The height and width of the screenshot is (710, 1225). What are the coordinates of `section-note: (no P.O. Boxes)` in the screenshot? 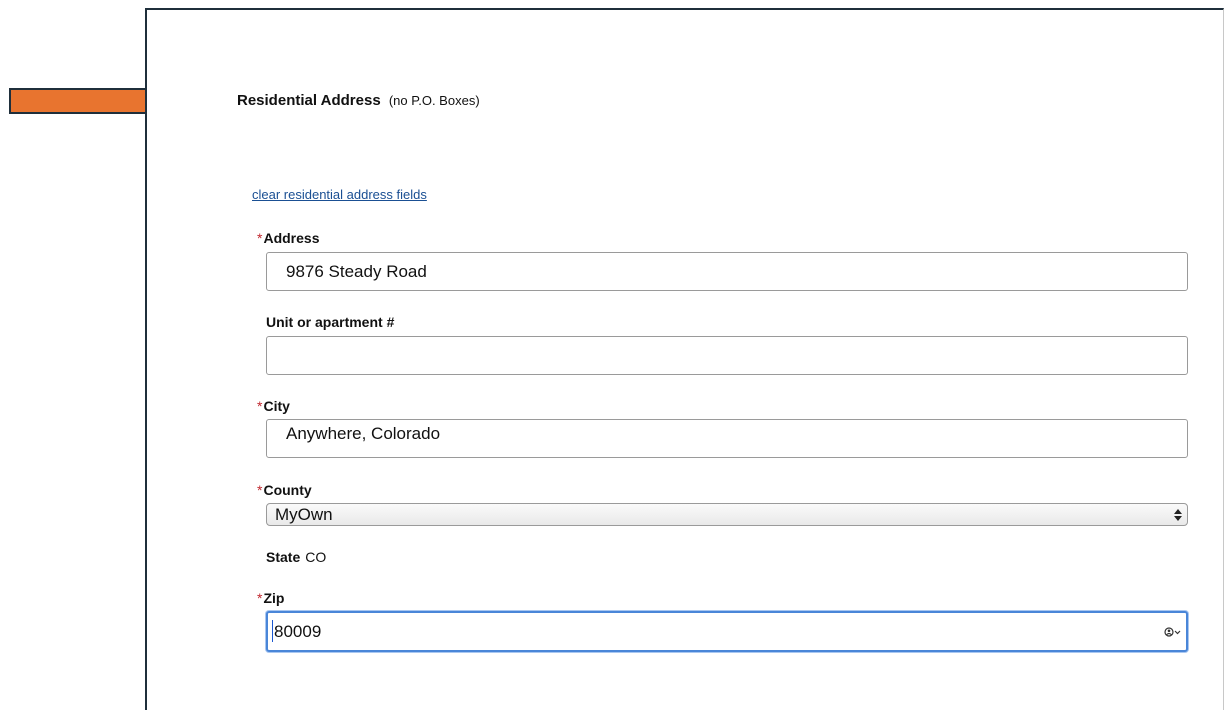 It's located at (434, 100).